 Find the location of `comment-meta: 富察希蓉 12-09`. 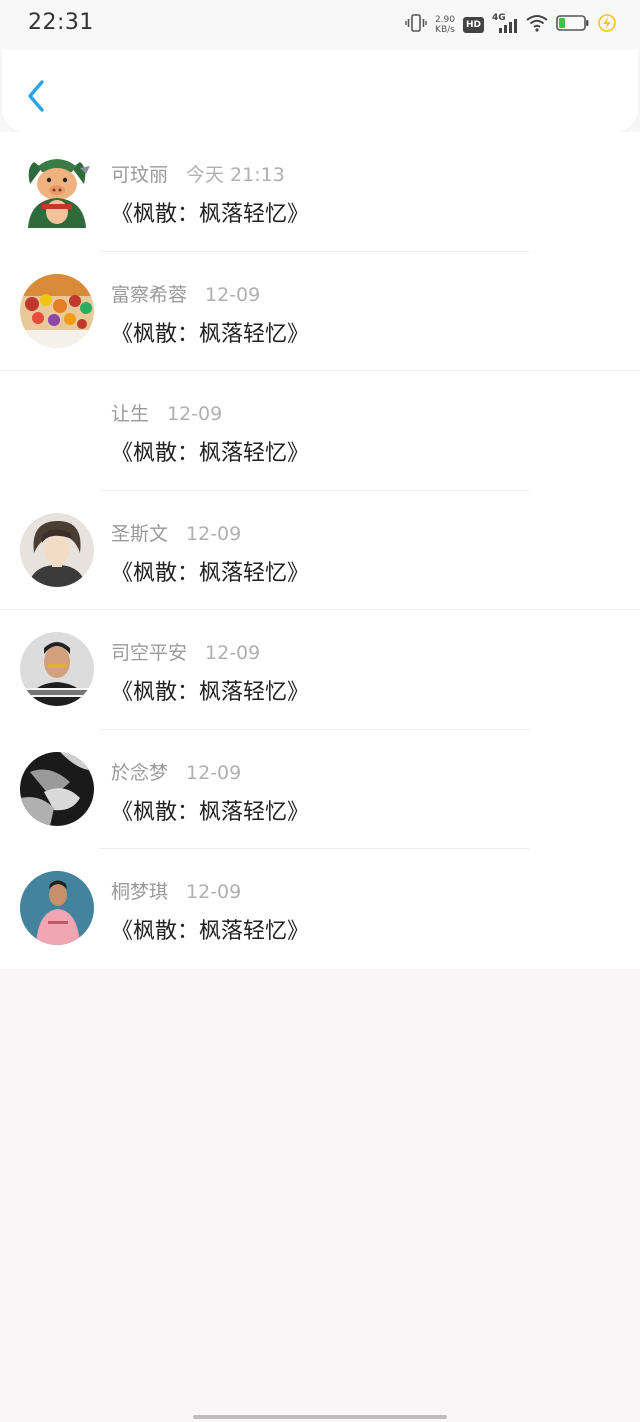

comment-meta: 富察希蓉 12-09 is located at coordinates (185, 293).